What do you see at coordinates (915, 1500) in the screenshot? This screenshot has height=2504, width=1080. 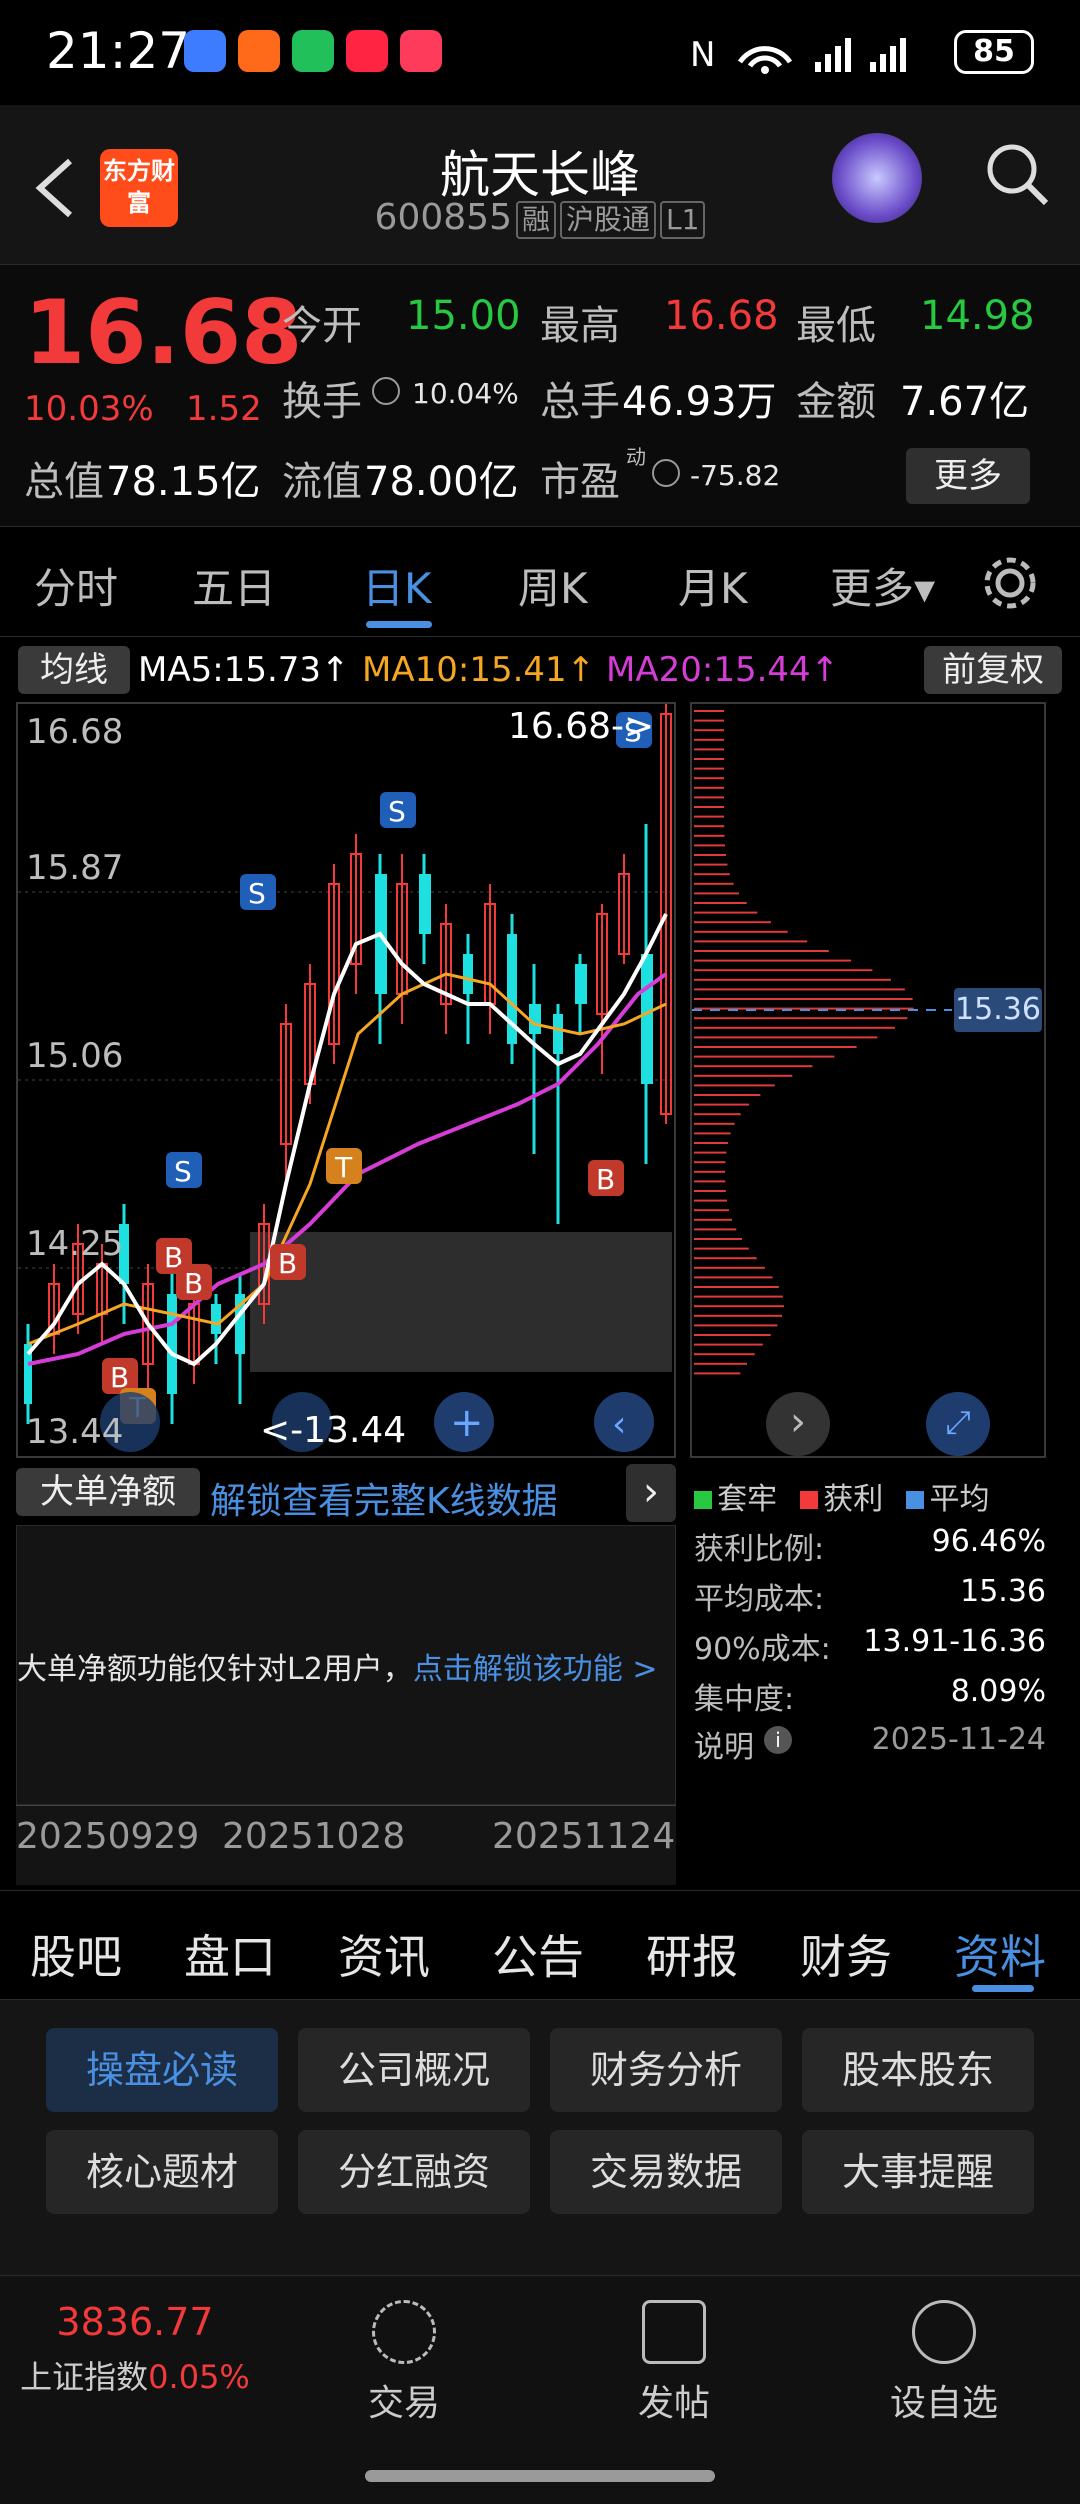 I see `legend-swatch-average` at bounding box center [915, 1500].